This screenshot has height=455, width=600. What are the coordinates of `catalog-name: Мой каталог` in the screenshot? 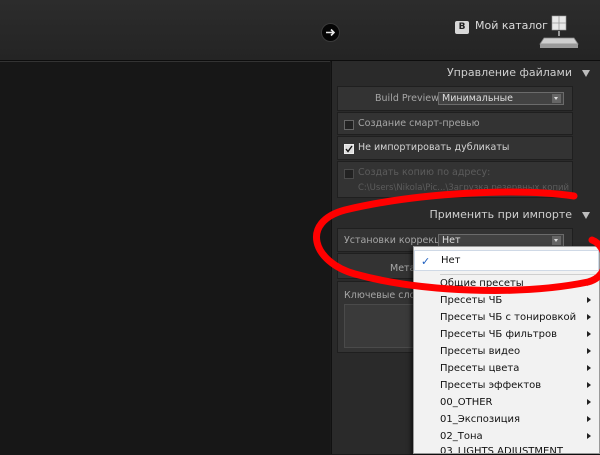 It's located at (511, 25).